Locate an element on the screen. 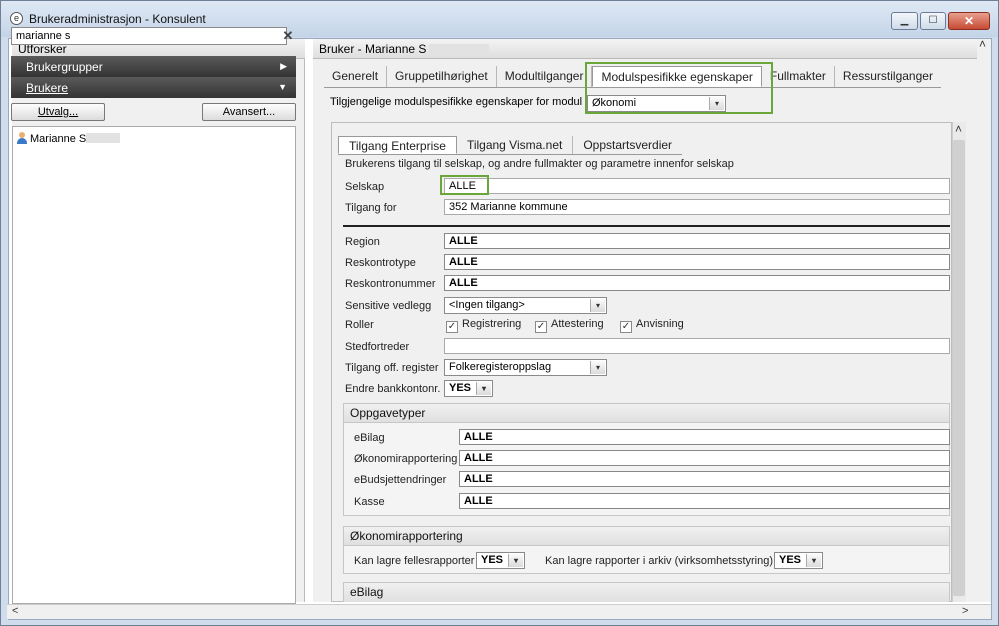 This screenshot has width=999, height=626. tab-oppstartsverdier: Oppstartsverdier is located at coordinates (628, 145).